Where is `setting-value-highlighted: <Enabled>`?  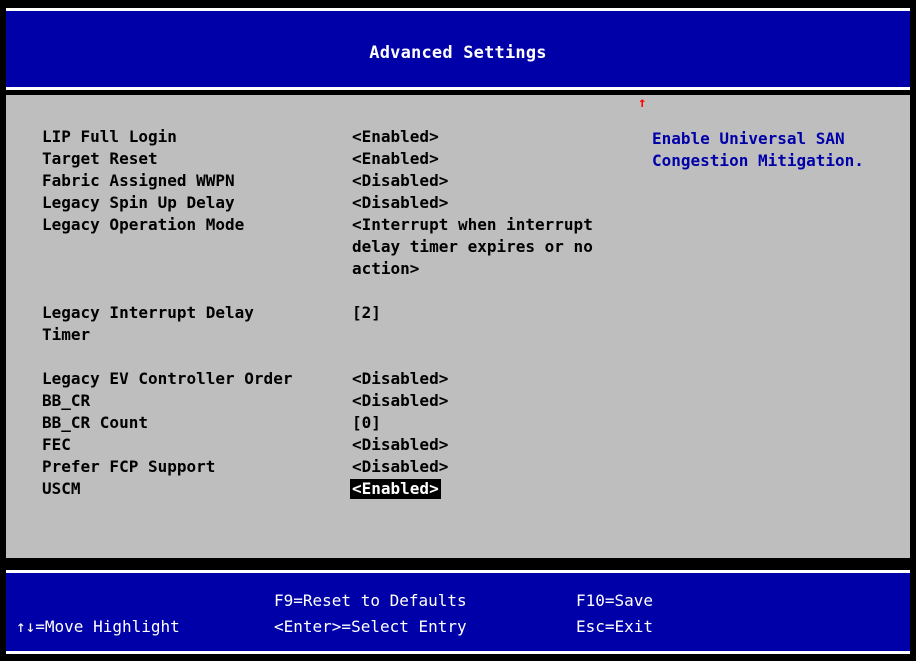 setting-value-highlighted: <Enabled> is located at coordinates (395, 489).